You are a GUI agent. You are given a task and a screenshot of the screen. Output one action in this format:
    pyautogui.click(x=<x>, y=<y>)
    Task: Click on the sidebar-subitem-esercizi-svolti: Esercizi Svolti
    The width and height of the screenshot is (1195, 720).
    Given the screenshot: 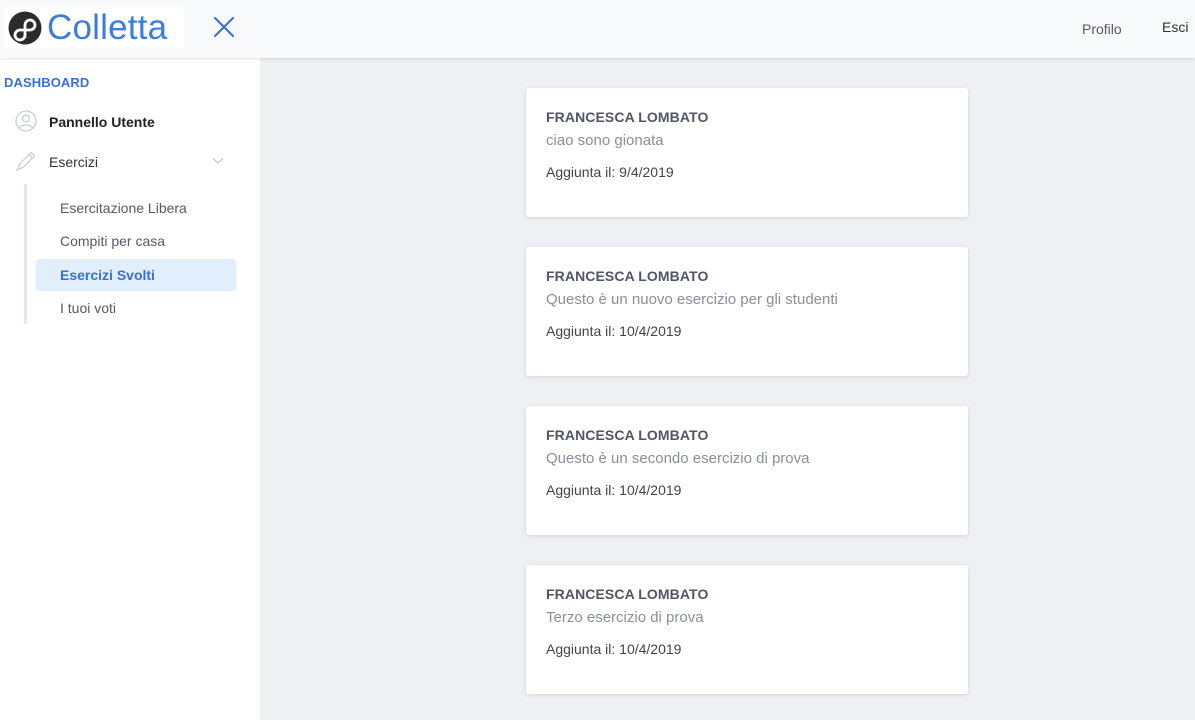 What is the action you would take?
    pyautogui.click(x=136, y=275)
    